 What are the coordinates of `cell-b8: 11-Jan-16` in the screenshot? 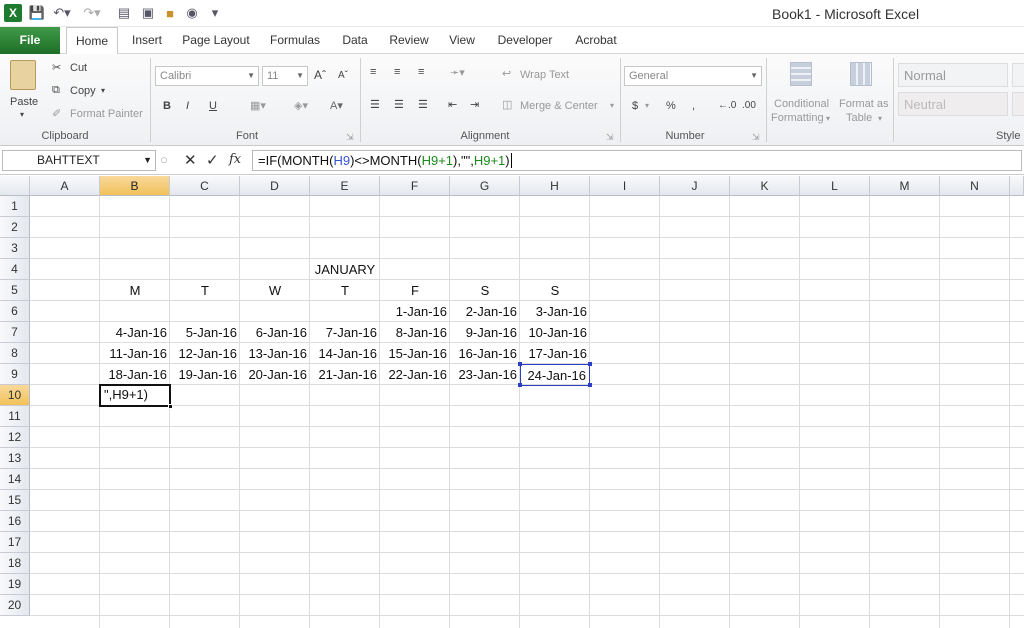 It's located at (135, 353).